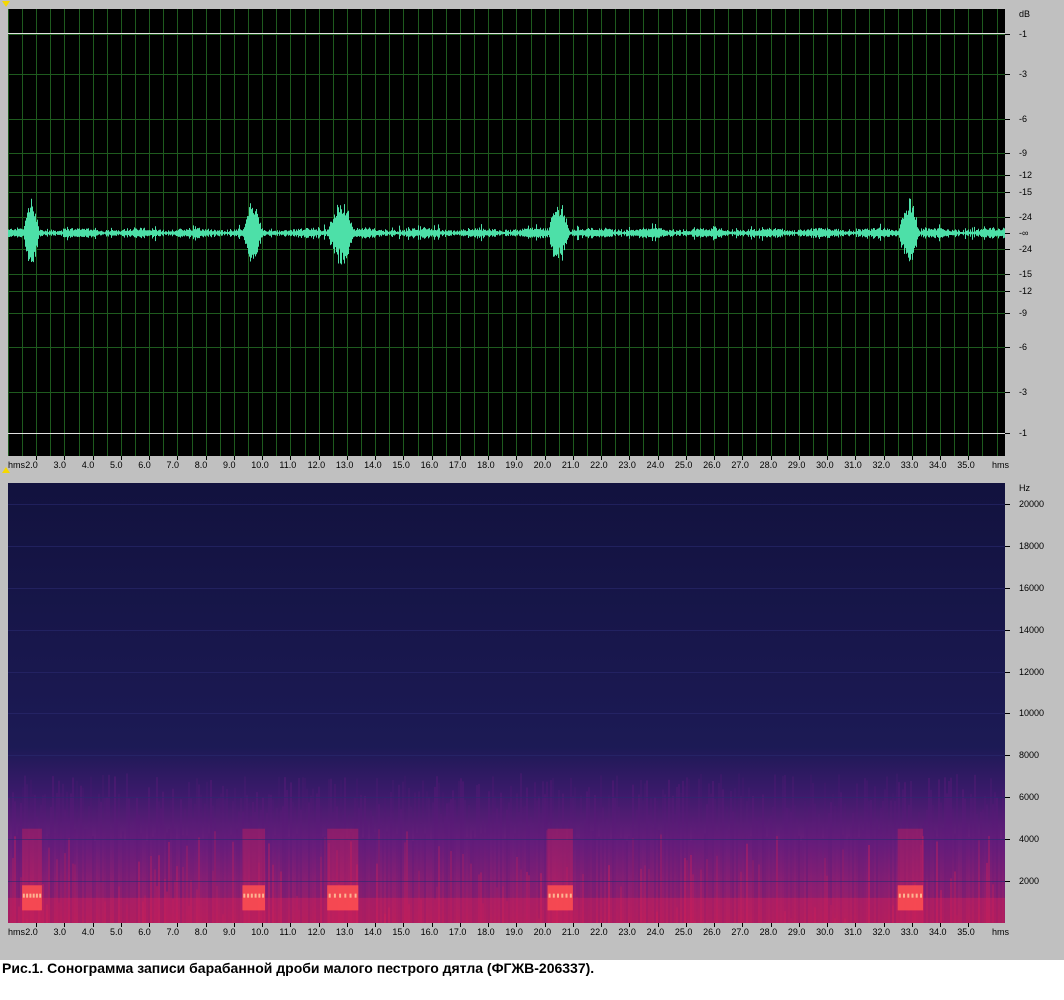 The width and height of the screenshot is (1064, 1000). What do you see at coordinates (260, 465) in the screenshot?
I see `wave-time-tick-label: 10.0` at bounding box center [260, 465].